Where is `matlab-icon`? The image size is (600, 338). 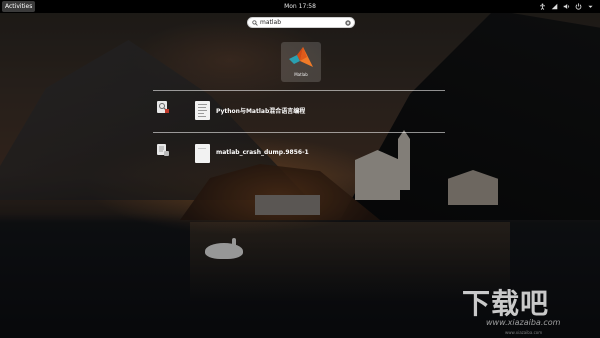
matlab-icon is located at coordinates (301, 57).